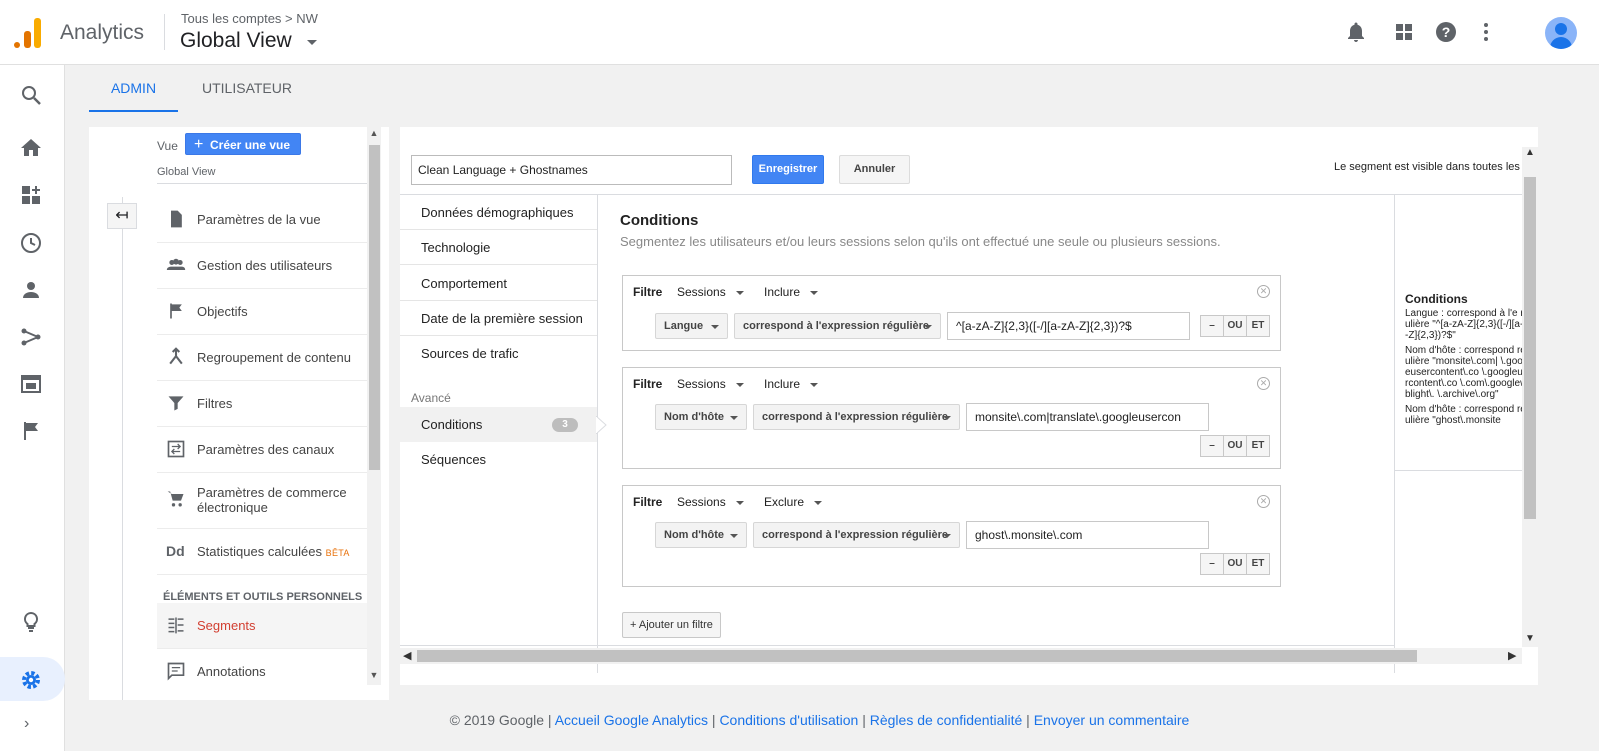 The height and width of the screenshot is (751, 1599). What do you see at coordinates (28, 33) in the screenshot?
I see `analytics-logo-icon` at bounding box center [28, 33].